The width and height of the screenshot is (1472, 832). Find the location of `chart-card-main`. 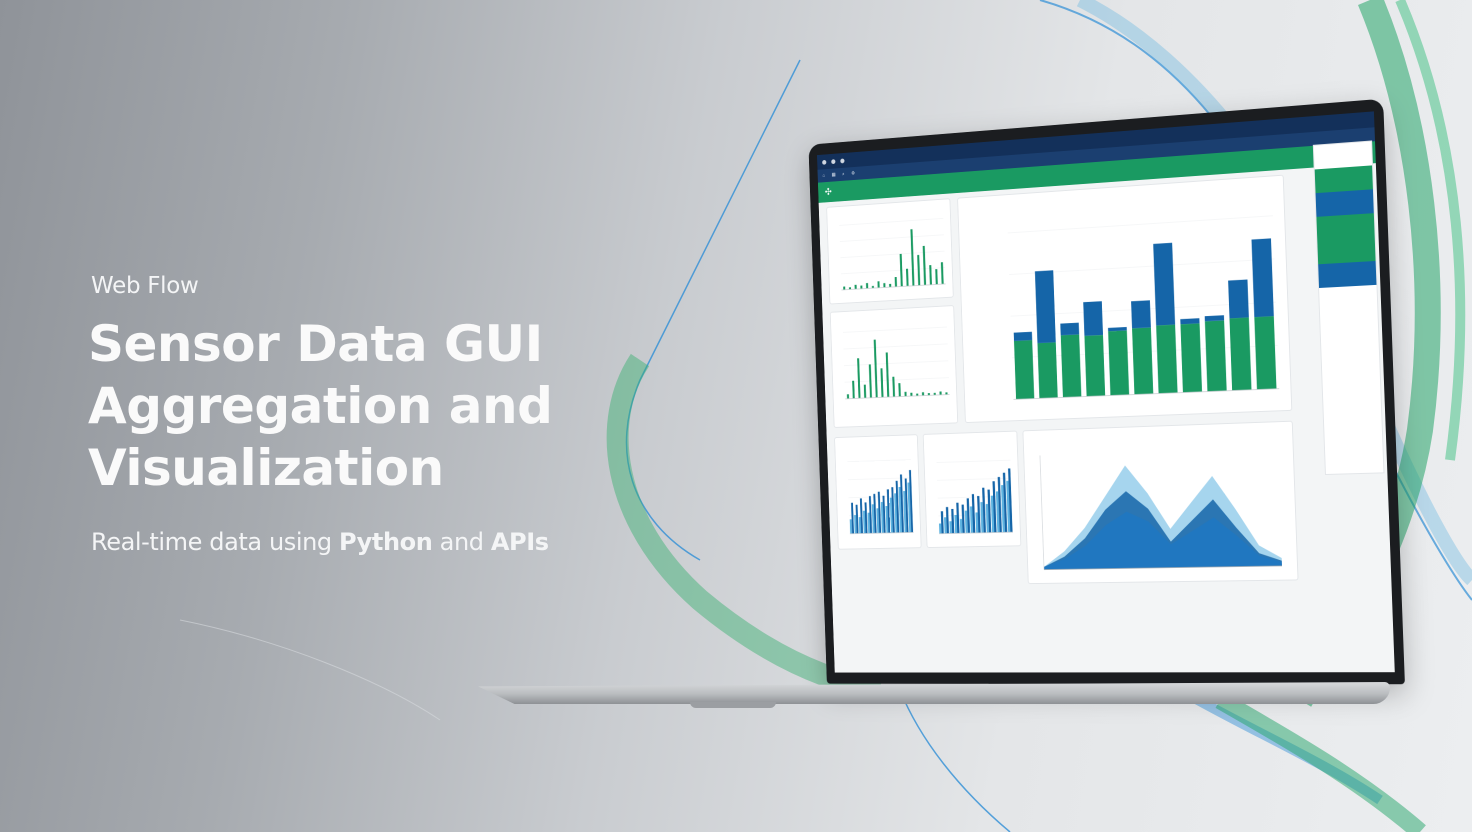

chart-card-main is located at coordinates (1124, 299).